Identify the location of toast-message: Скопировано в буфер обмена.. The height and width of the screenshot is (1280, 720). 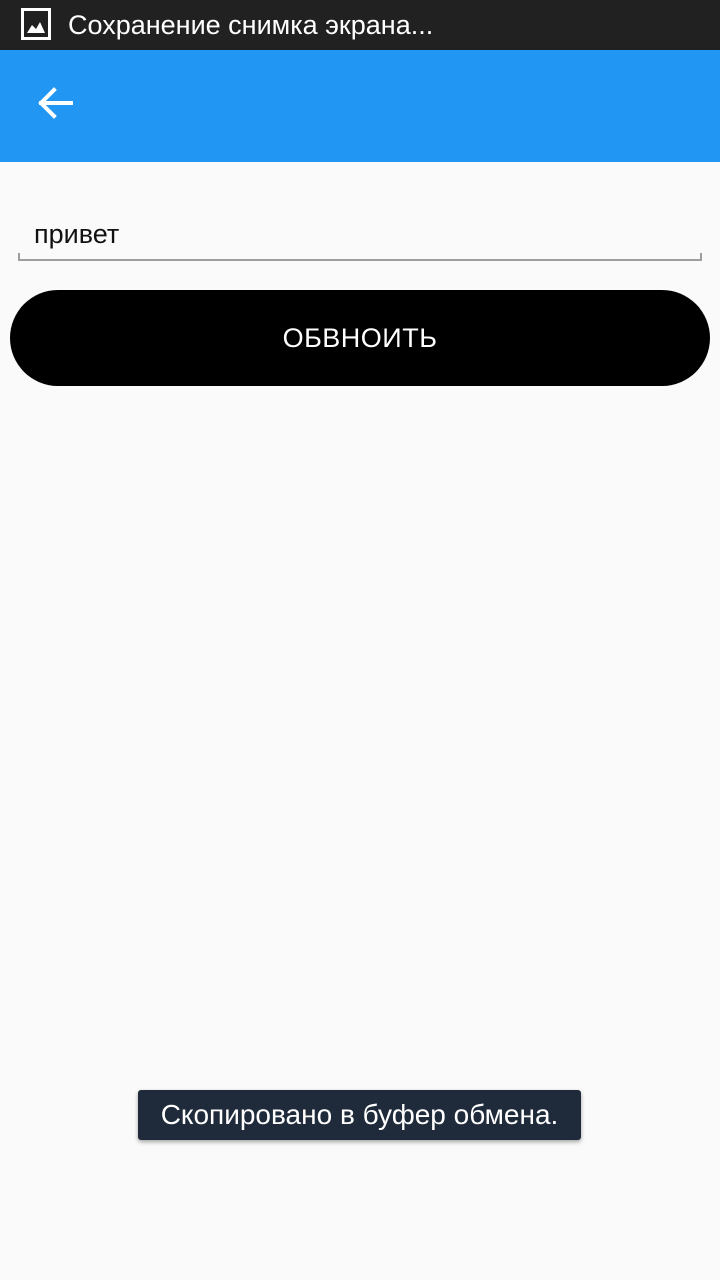
(359, 1114).